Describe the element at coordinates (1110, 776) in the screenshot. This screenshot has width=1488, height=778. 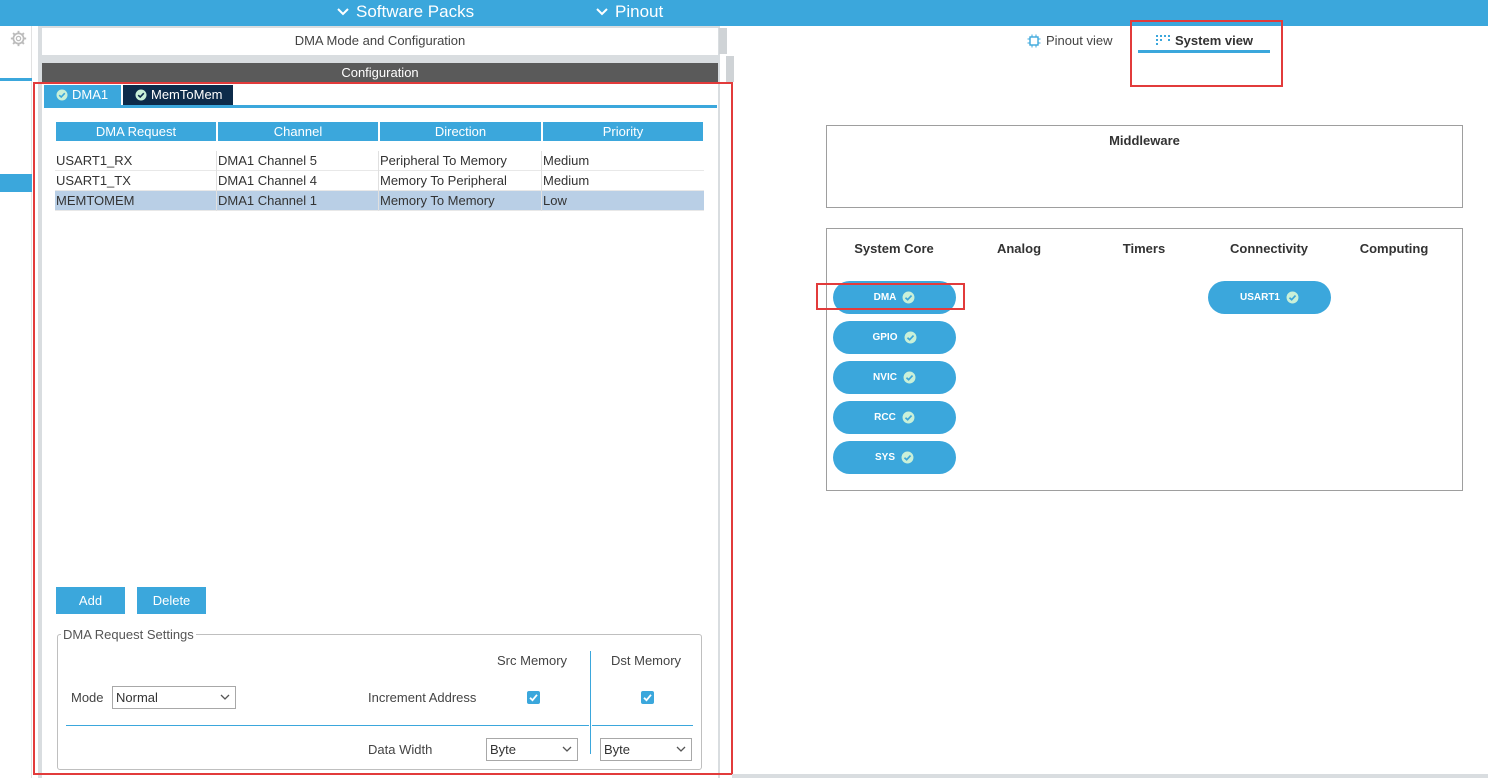
I see `bottom-border` at that location.